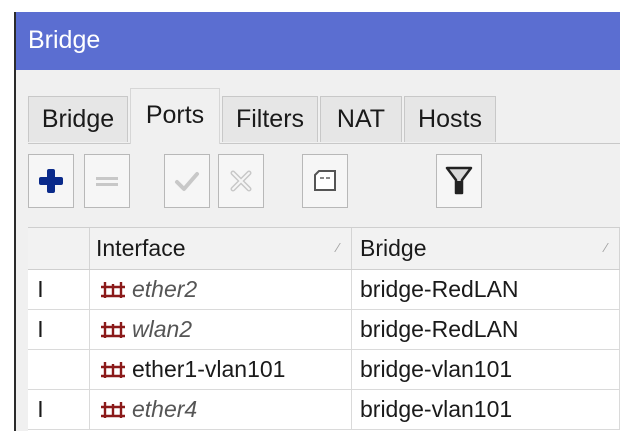  I want to click on interface-column-label: Interface, so click(141, 248).